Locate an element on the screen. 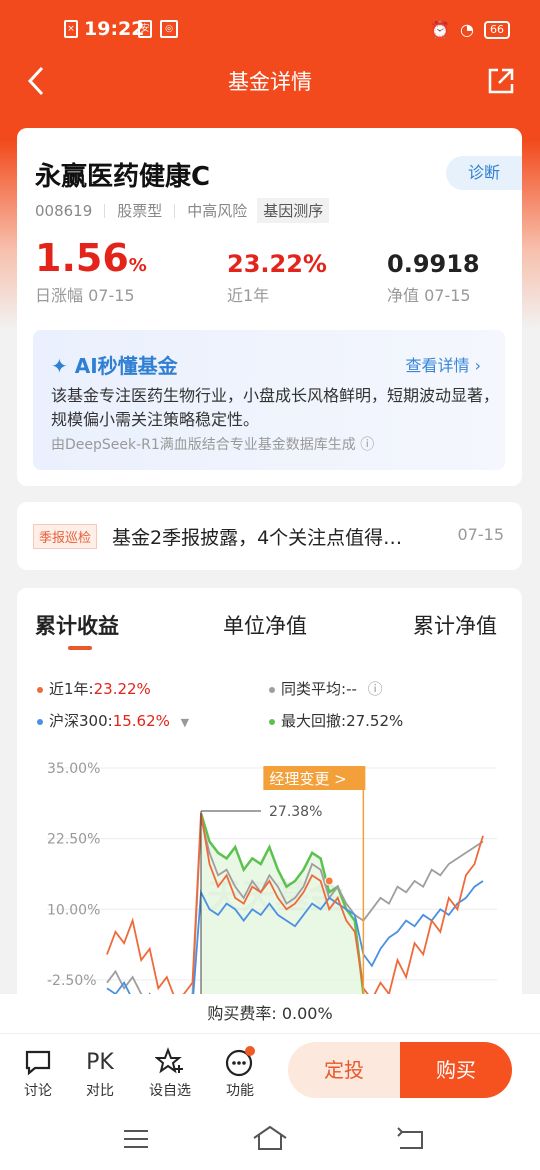 The height and width of the screenshot is (1170, 540). nav-metric: 0.9918 净值 07-15 is located at coordinates (433, 278).